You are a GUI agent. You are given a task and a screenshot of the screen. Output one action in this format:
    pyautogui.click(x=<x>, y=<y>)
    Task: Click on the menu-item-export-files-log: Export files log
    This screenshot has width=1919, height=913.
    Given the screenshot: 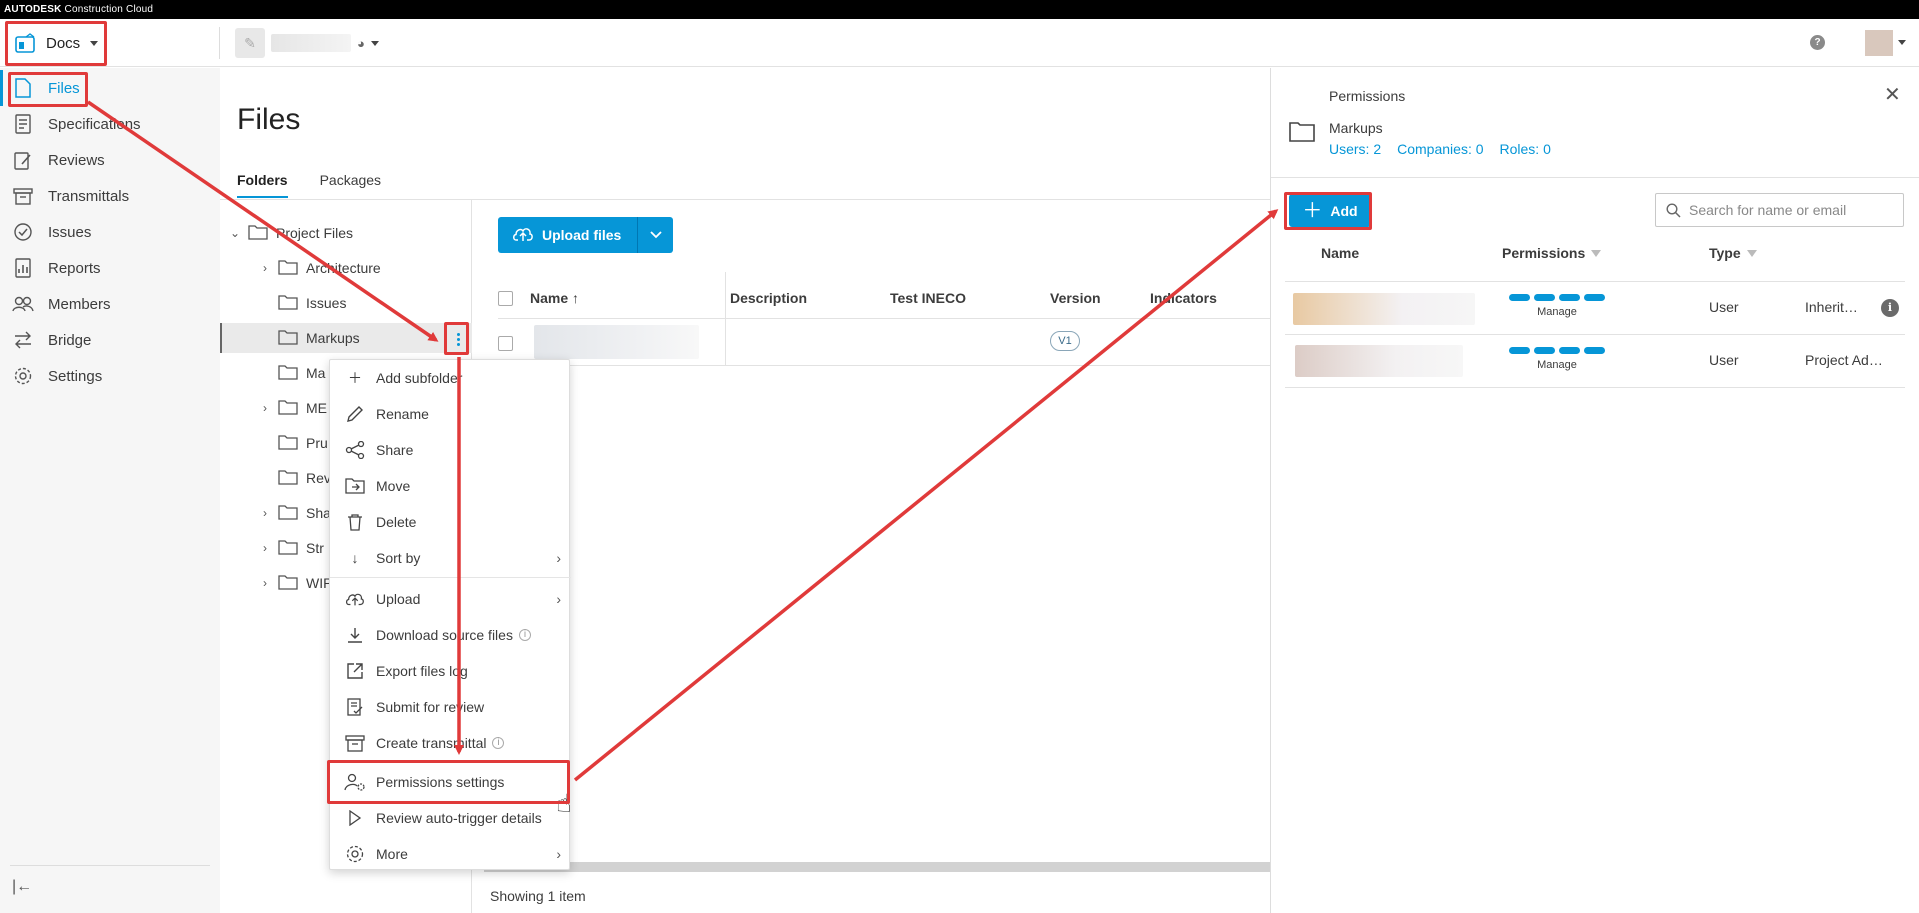 What is the action you would take?
    pyautogui.click(x=450, y=671)
    